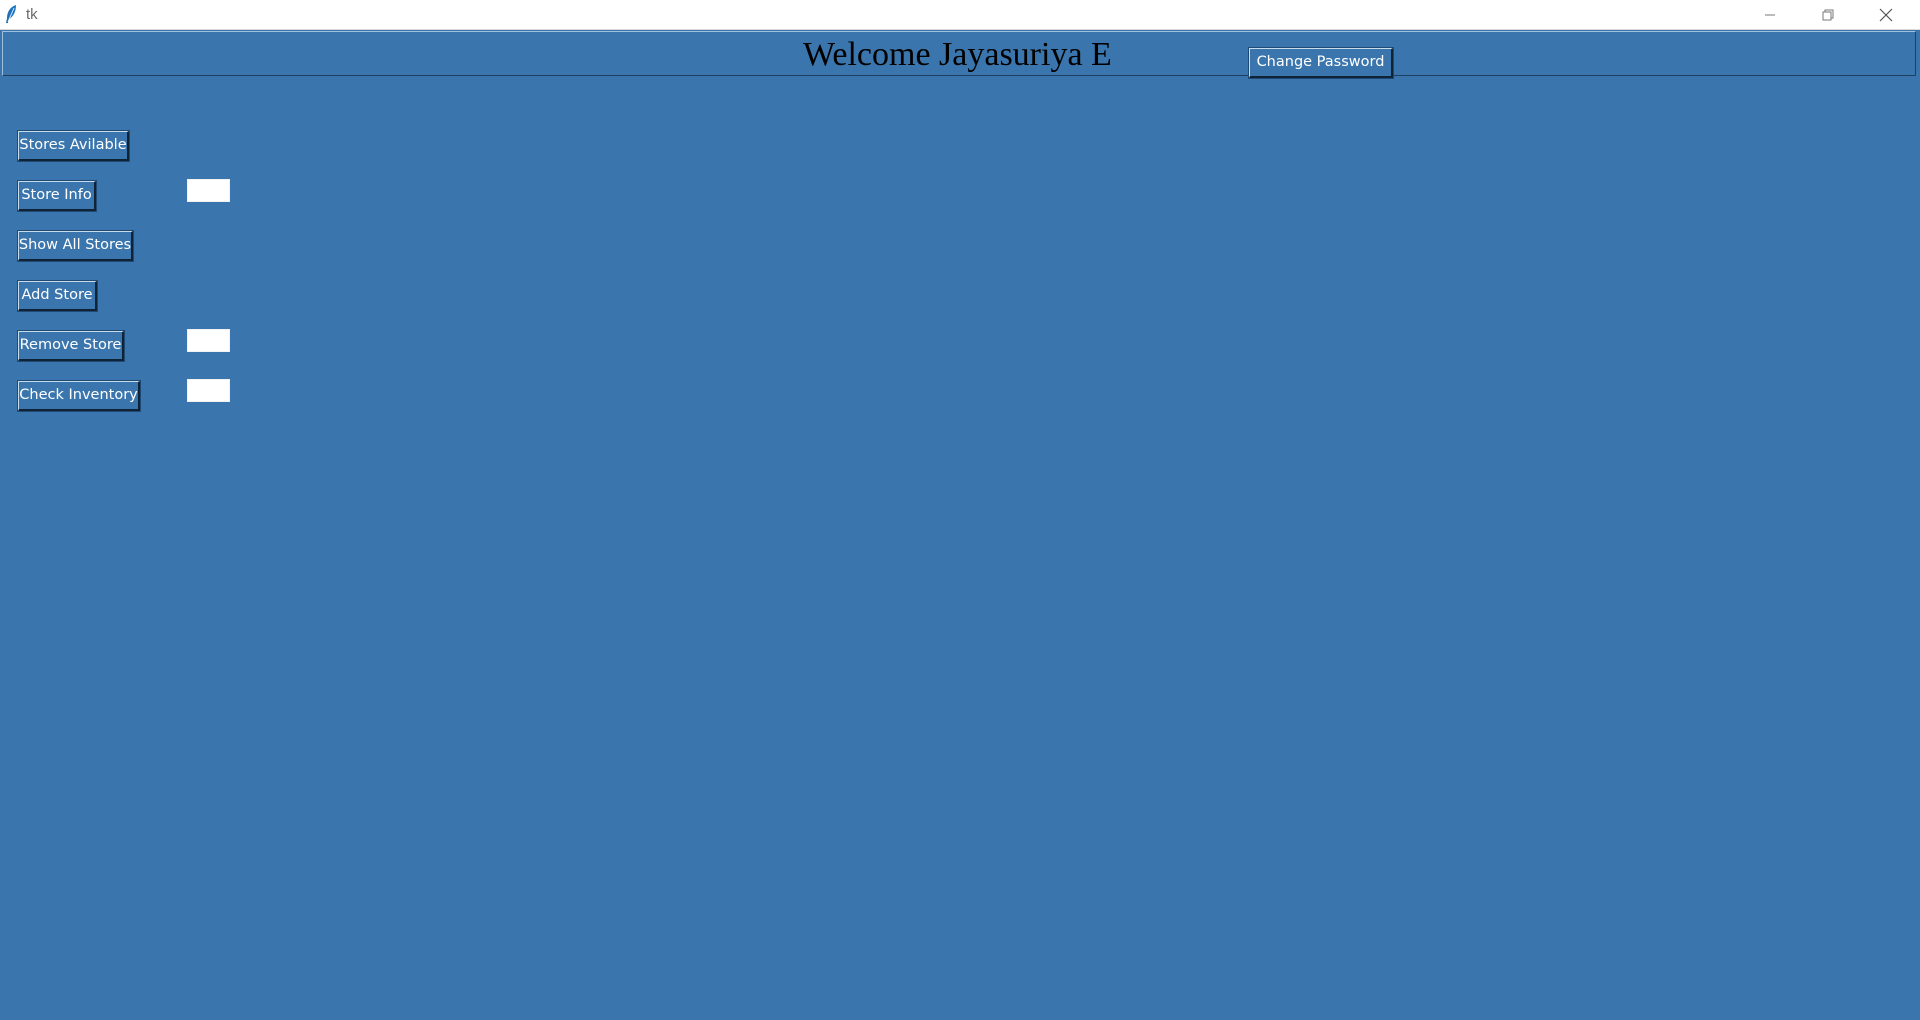 This screenshot has height=1020, width=1920. I want to click on minimize-button, so click(1770, 14).